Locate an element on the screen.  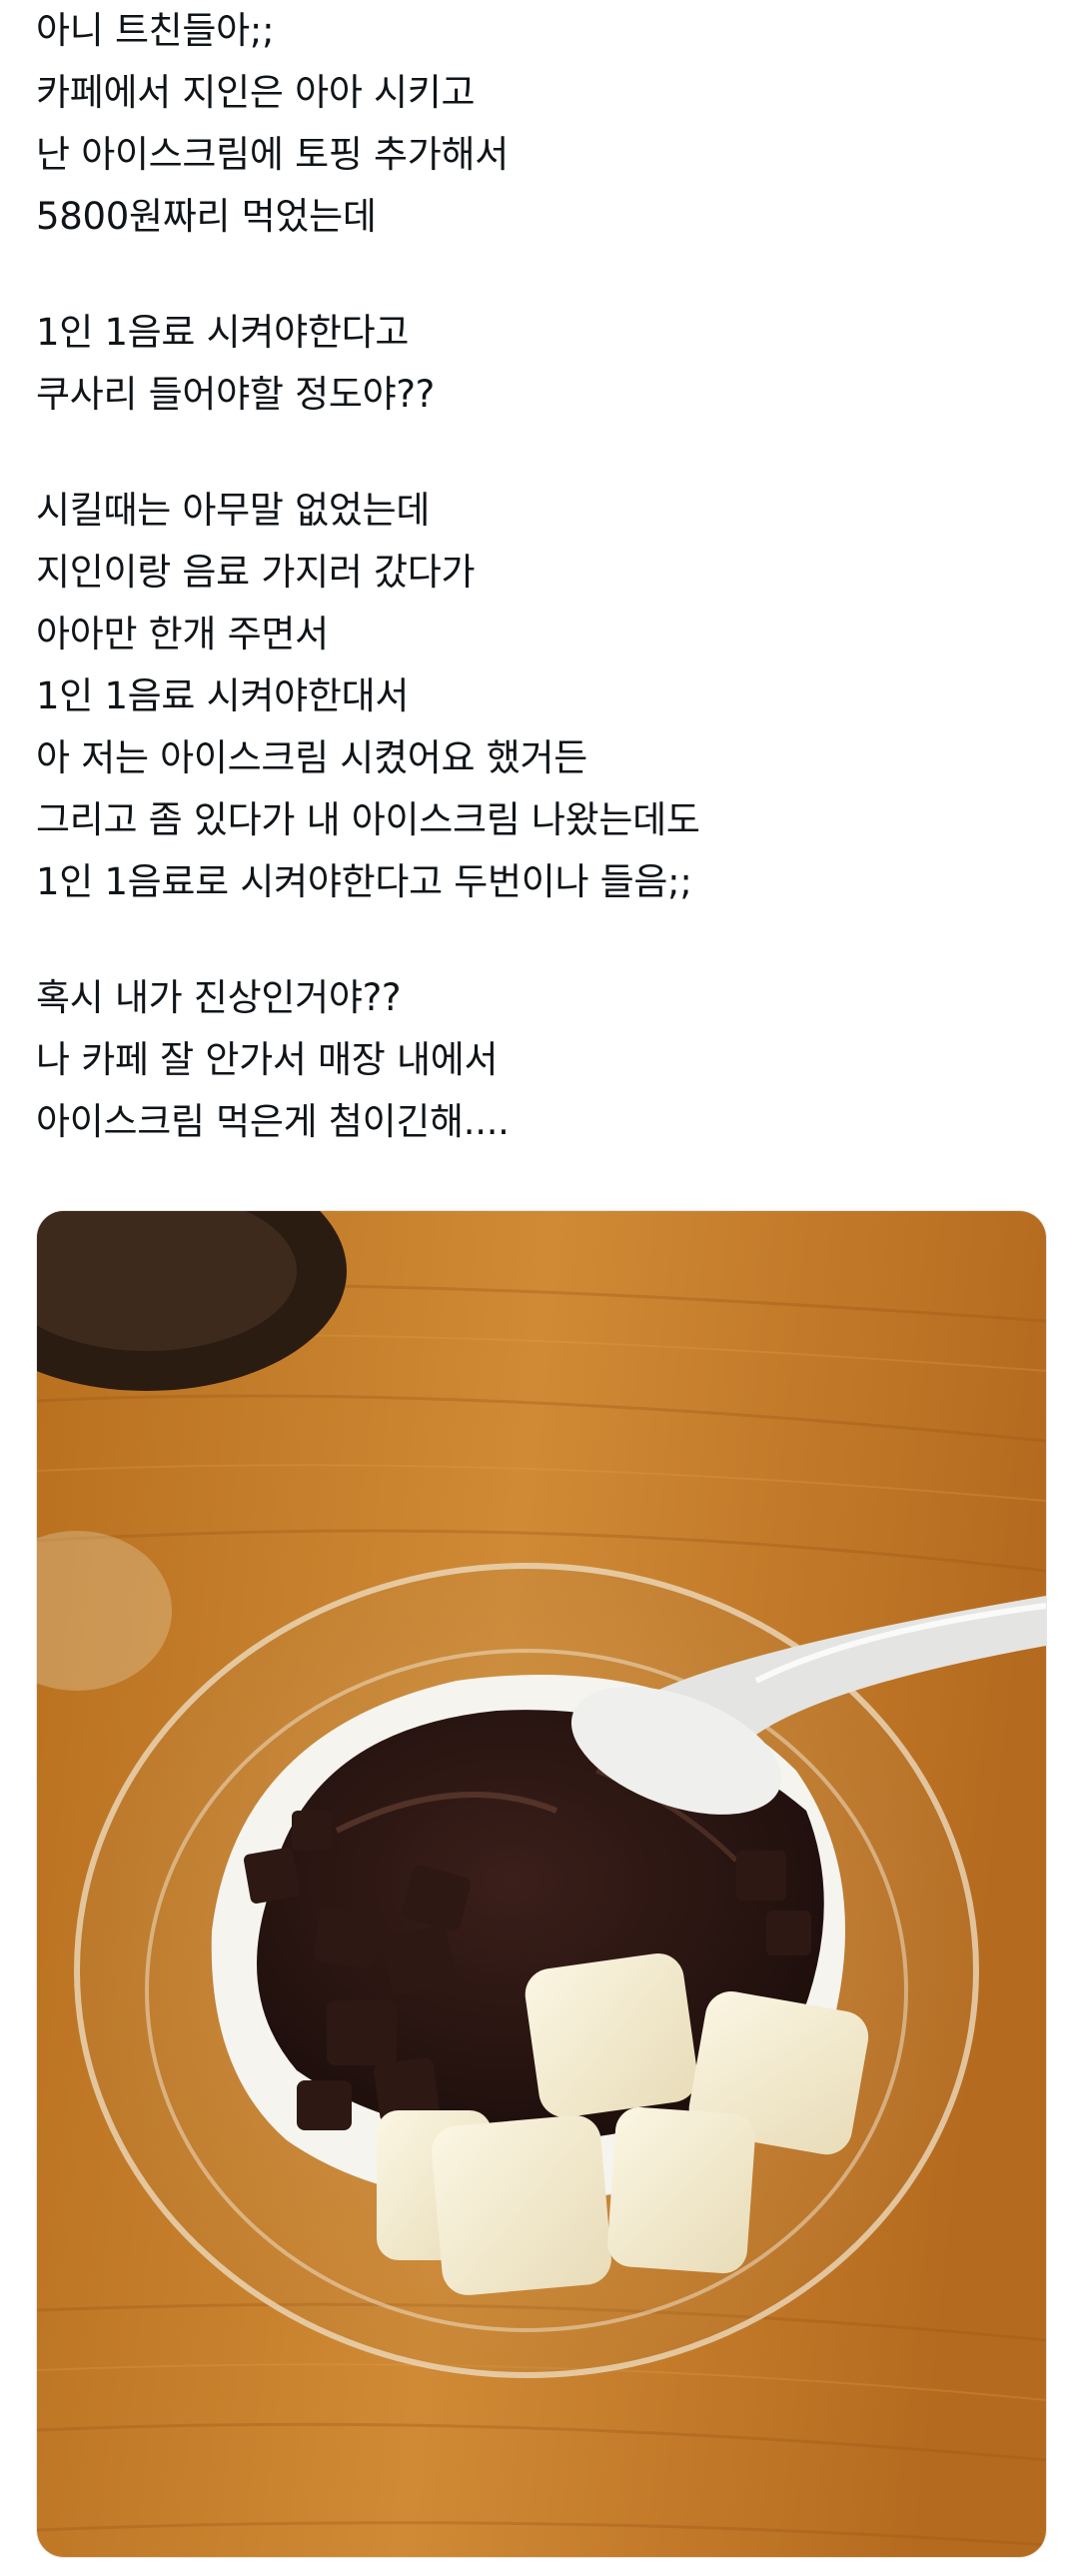
text-line: 아아만 한개 주면서 is located at coordinates (182, 634).